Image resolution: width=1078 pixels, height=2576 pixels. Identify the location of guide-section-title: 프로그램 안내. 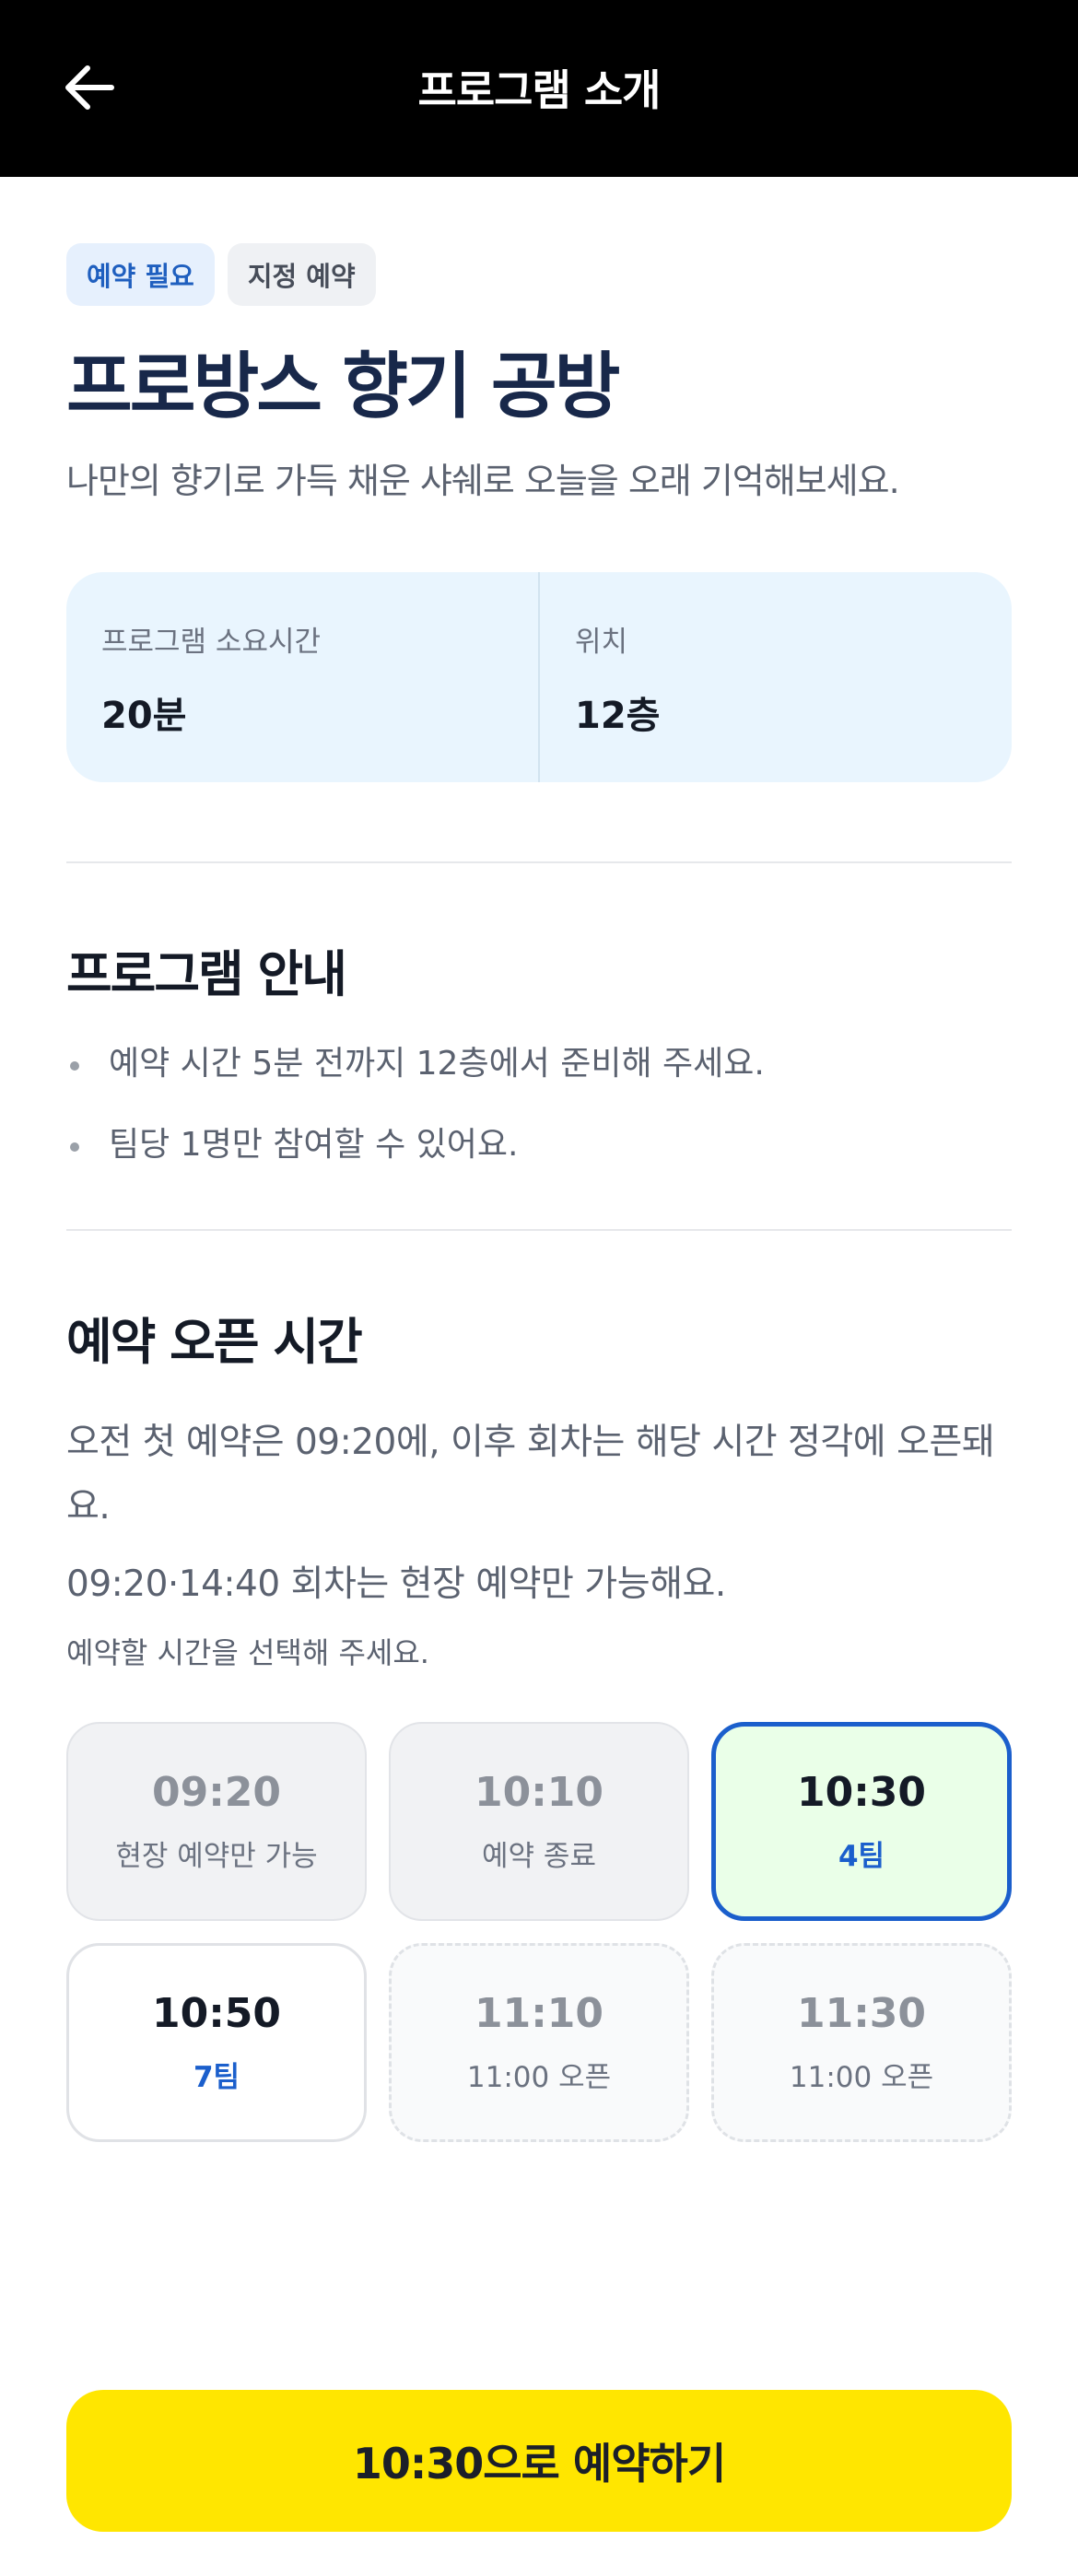
(206, 973).